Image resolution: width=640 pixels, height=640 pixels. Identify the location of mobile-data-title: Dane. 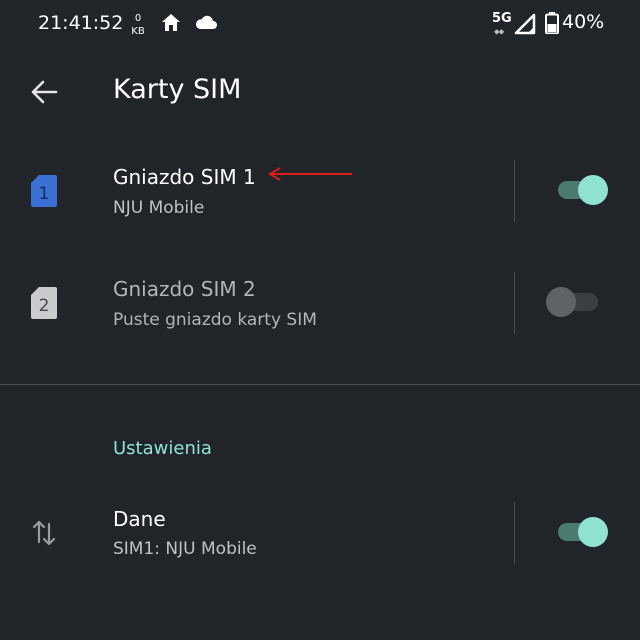
(139, 519).